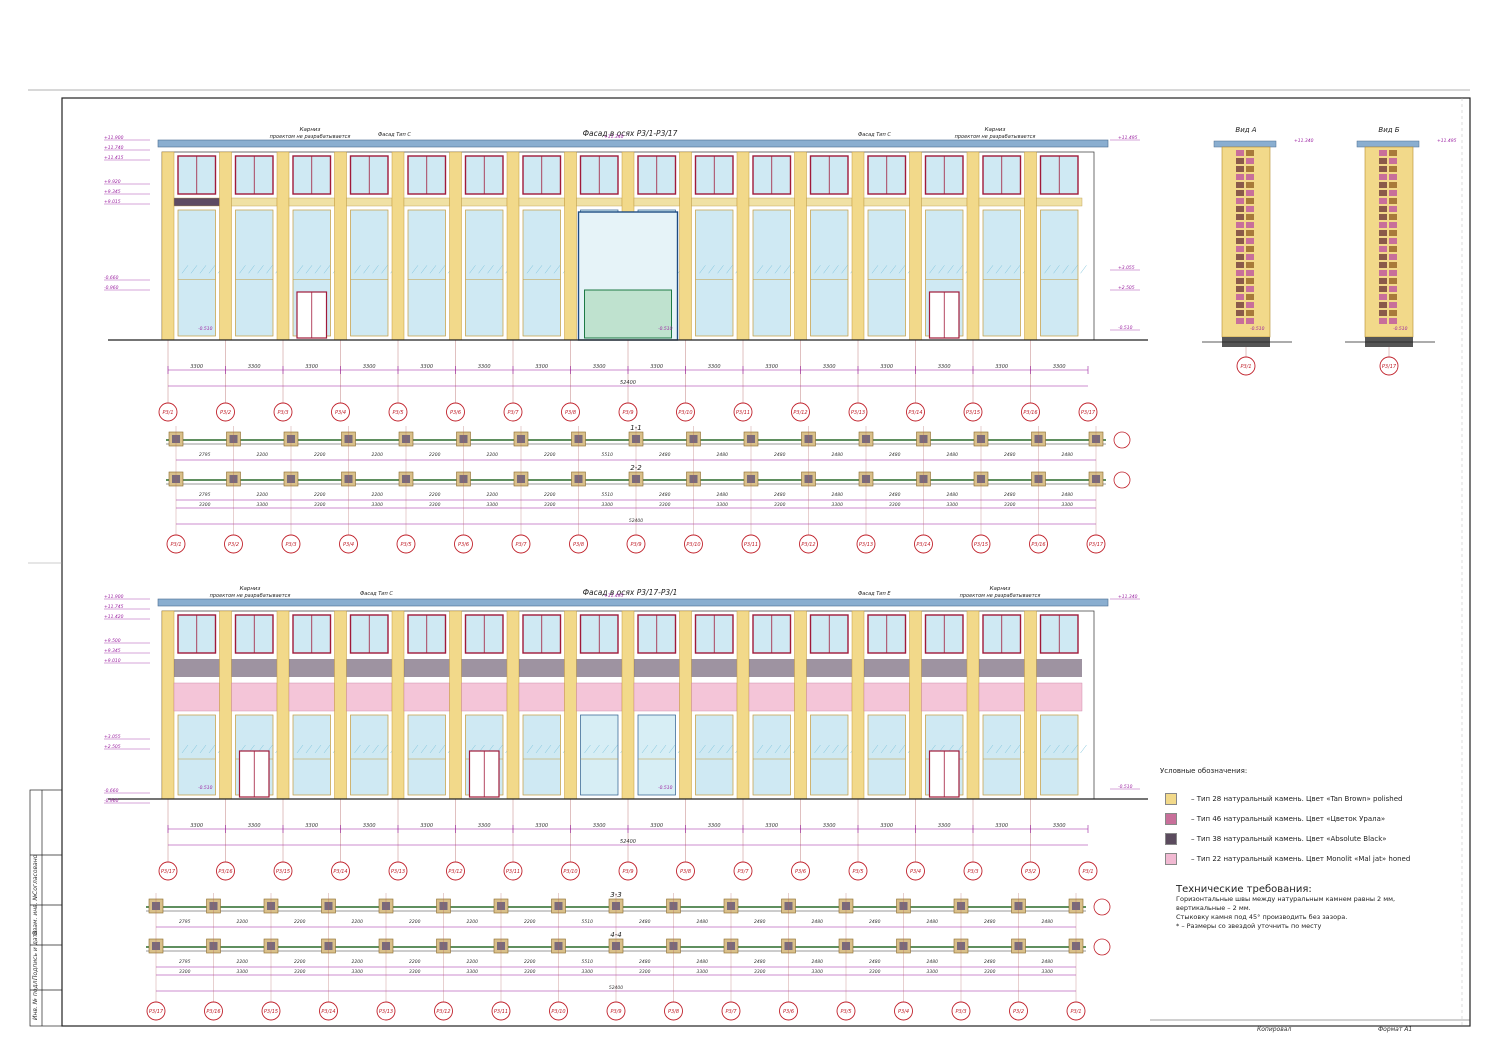  Describe the element at coordinates (558, 1012) in the screenshot. I see `axis-label: Р3/10` at that location.